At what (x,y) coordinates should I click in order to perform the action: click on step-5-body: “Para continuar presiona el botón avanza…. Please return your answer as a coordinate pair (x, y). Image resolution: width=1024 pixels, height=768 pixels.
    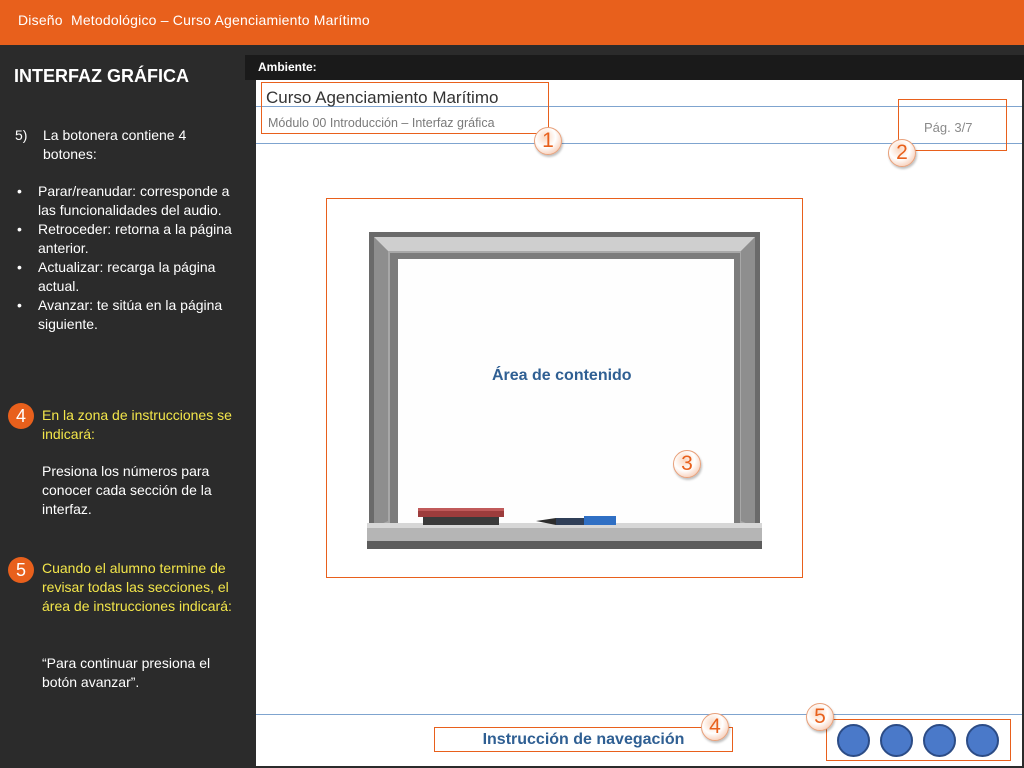
    Looking at the image, I should click on (126, 672).